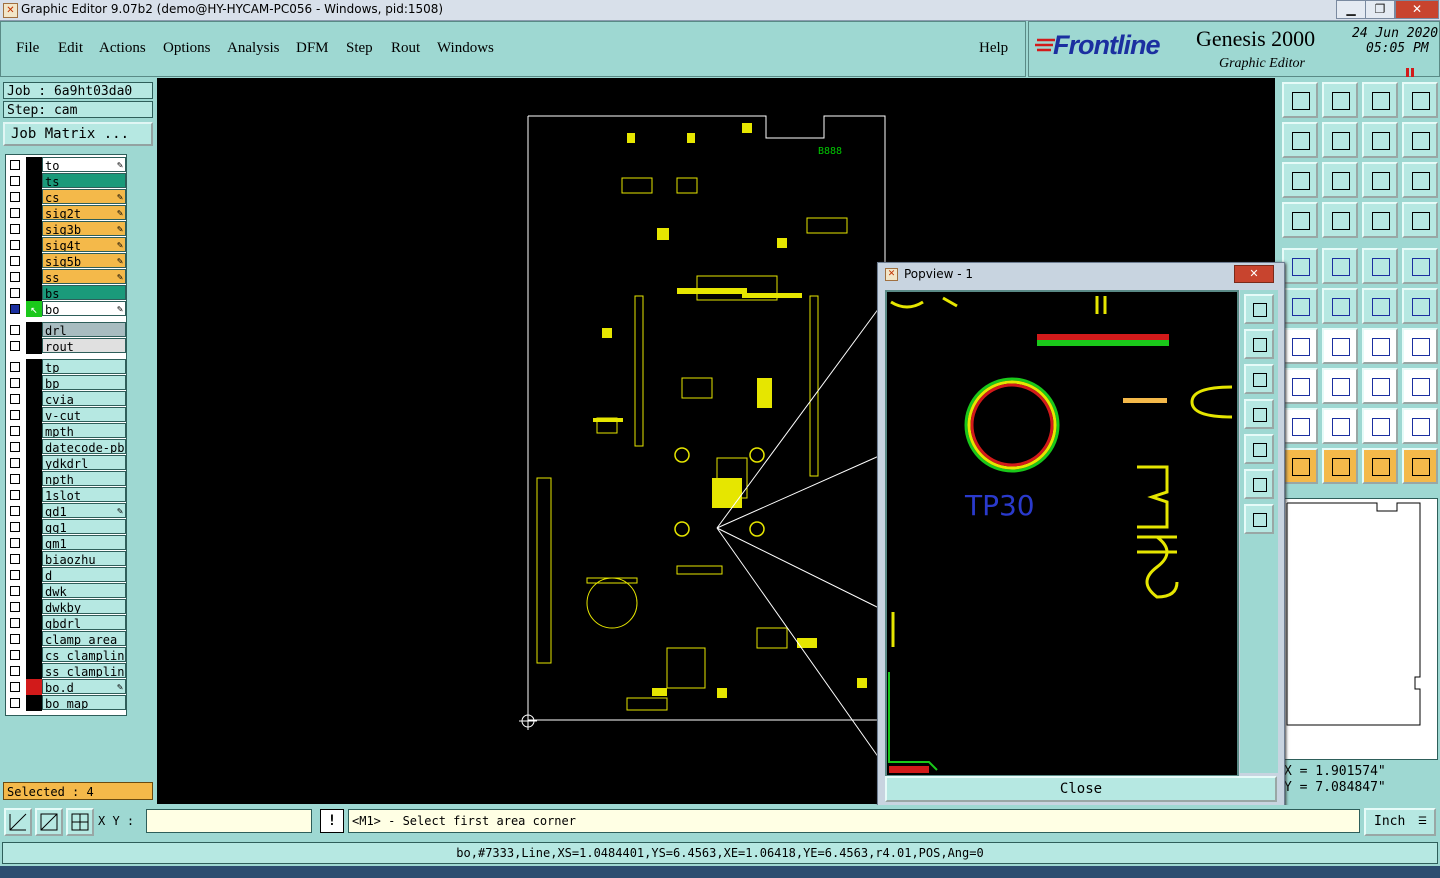  What do you see at coordinates (1420, 306) in the screenshot?
I see `link-button` at bounding box center [1420, 306].